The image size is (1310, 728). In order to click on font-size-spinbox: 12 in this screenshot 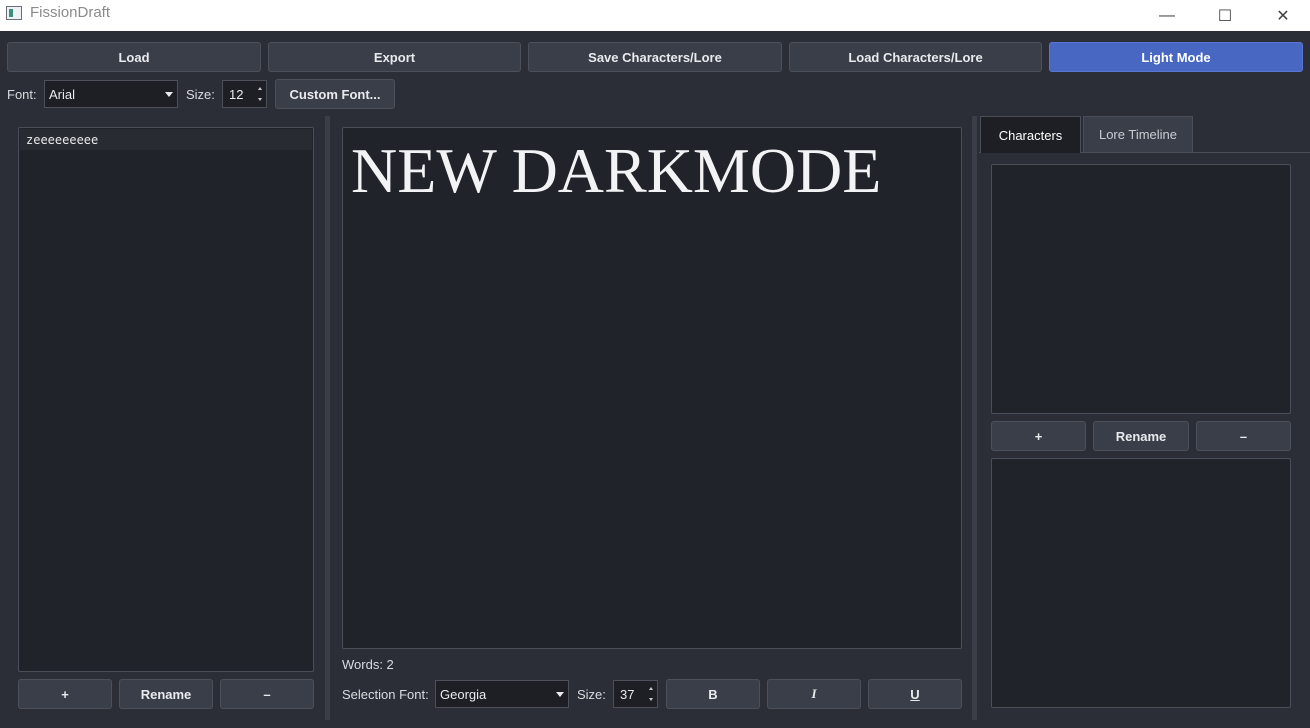, I will do `click(244, 94)`.